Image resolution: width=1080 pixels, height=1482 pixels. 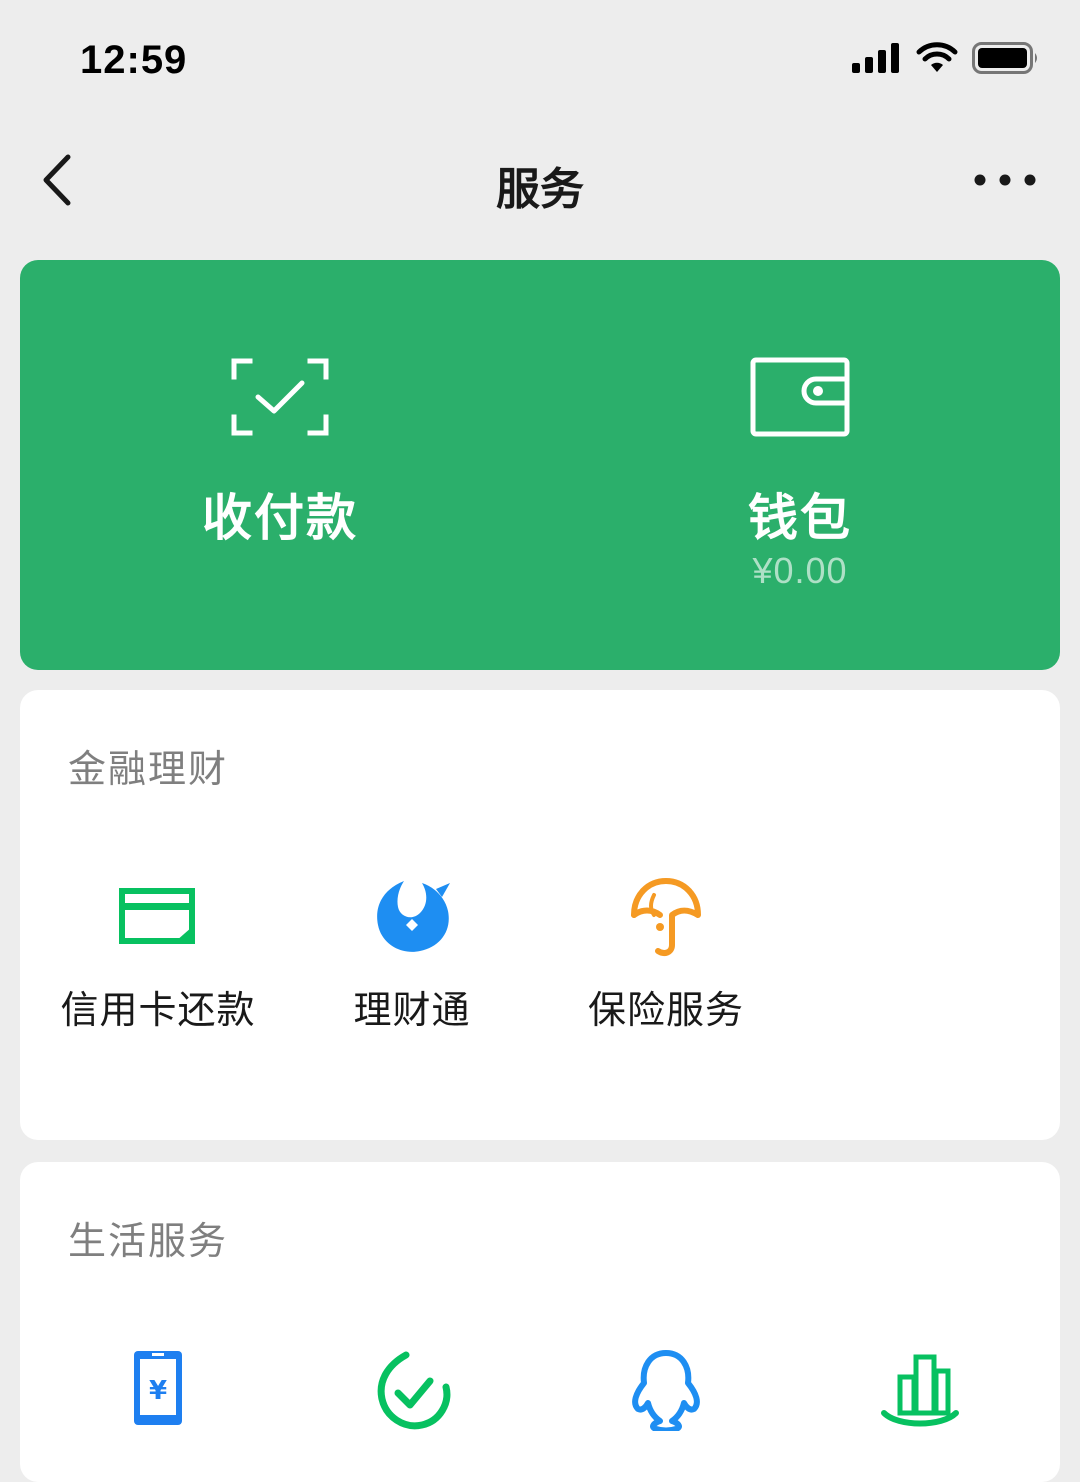 I want to click on insurance-services-button: 保险服务, so click(x=666, y=955).